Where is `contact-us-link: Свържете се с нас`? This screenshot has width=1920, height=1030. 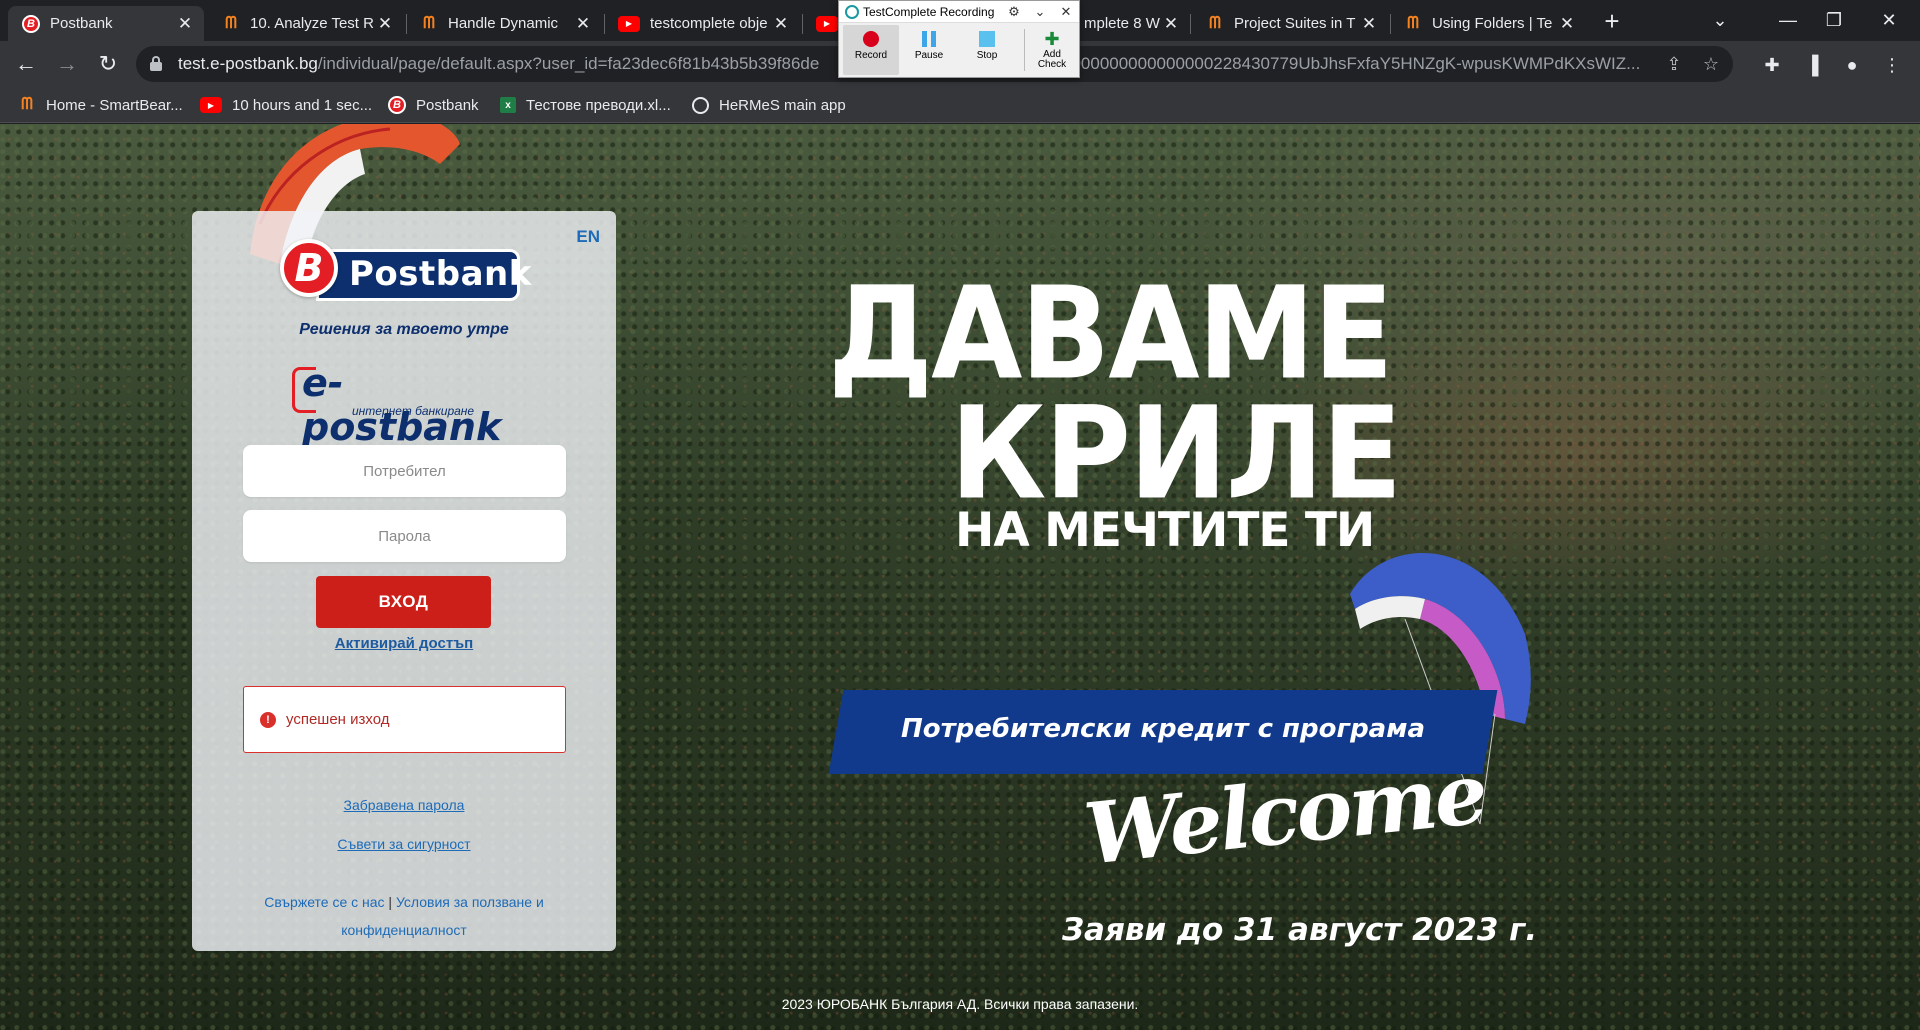 contact-us-link: Свържете се с нас is located at coordinates (324, 902).